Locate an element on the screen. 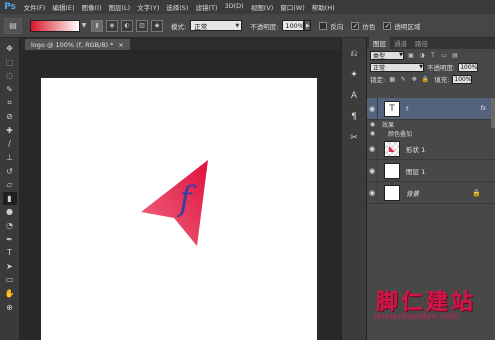 The height and width of the screenshot is (340, 495). transparency-checkbox: ✓ is located at coordinates (387, 25).